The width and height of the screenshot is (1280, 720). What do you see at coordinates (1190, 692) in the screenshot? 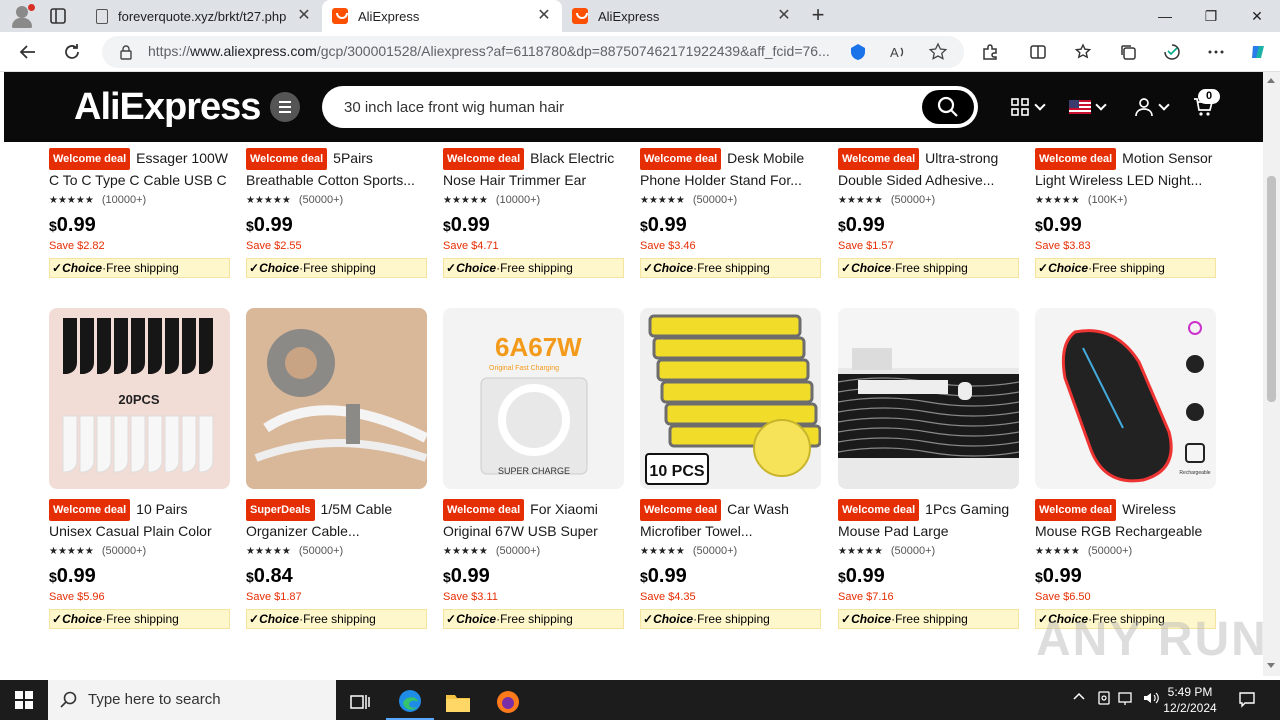
I see `clock-time: 5:49 PM` at bounding box center [1190, 692].